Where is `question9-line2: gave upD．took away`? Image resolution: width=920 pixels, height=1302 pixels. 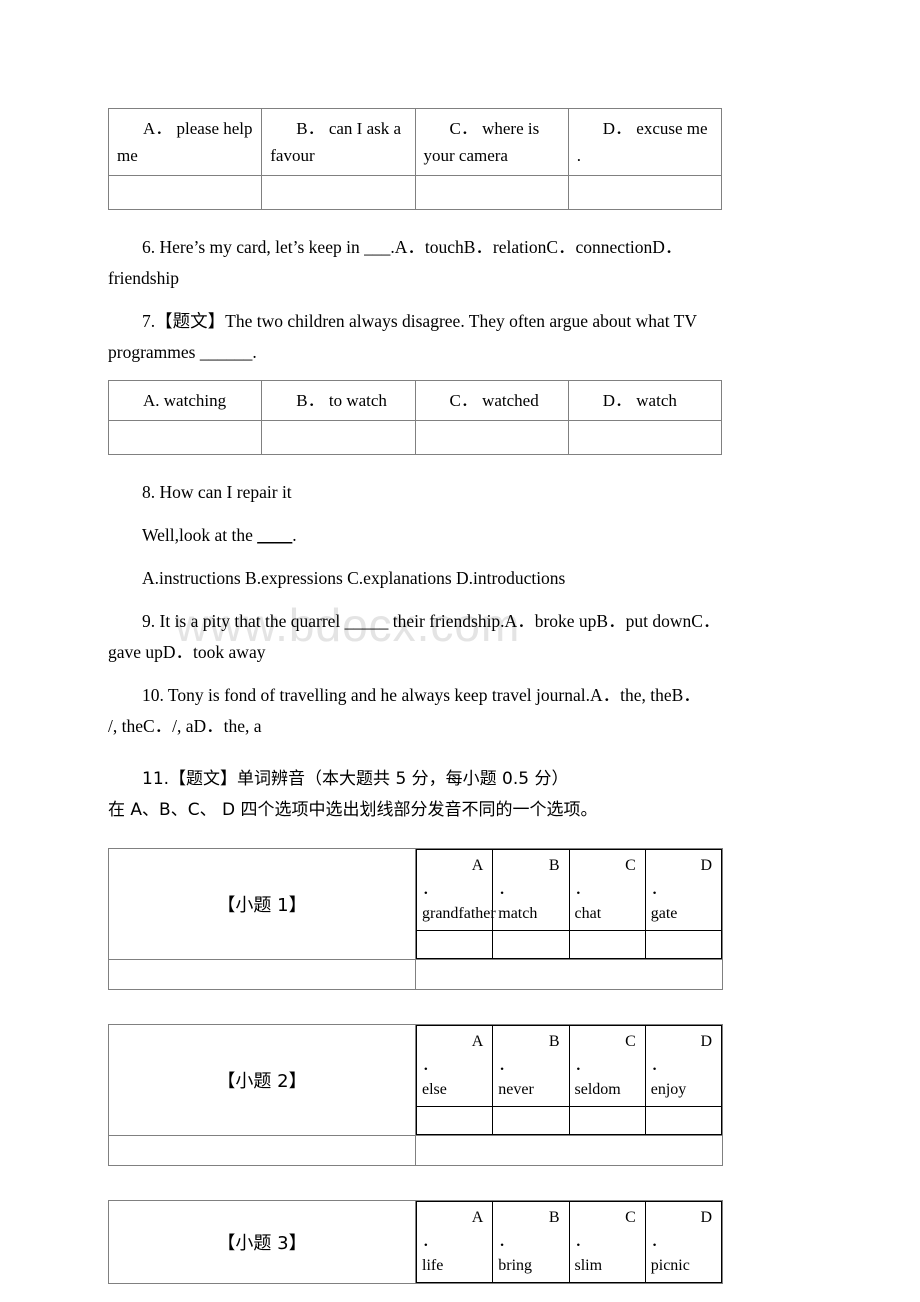
question9-line2: gave upD．took away is located at coordinates (187, 652).